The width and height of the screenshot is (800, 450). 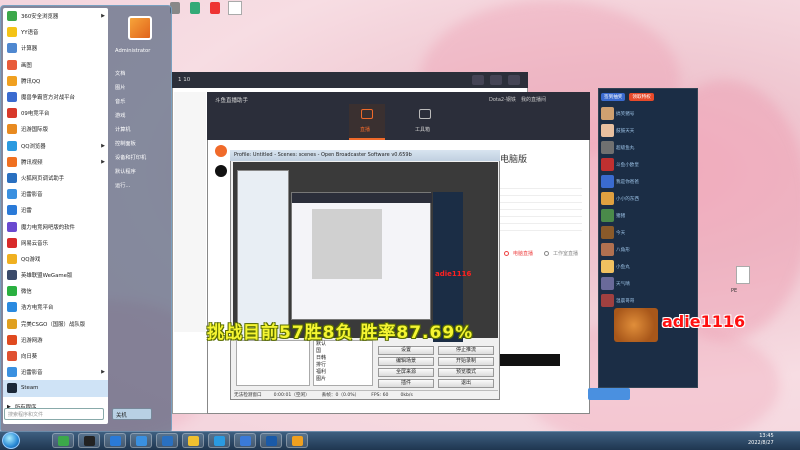 I want to click on chat-message: 今天, so click(x=648, y=232).